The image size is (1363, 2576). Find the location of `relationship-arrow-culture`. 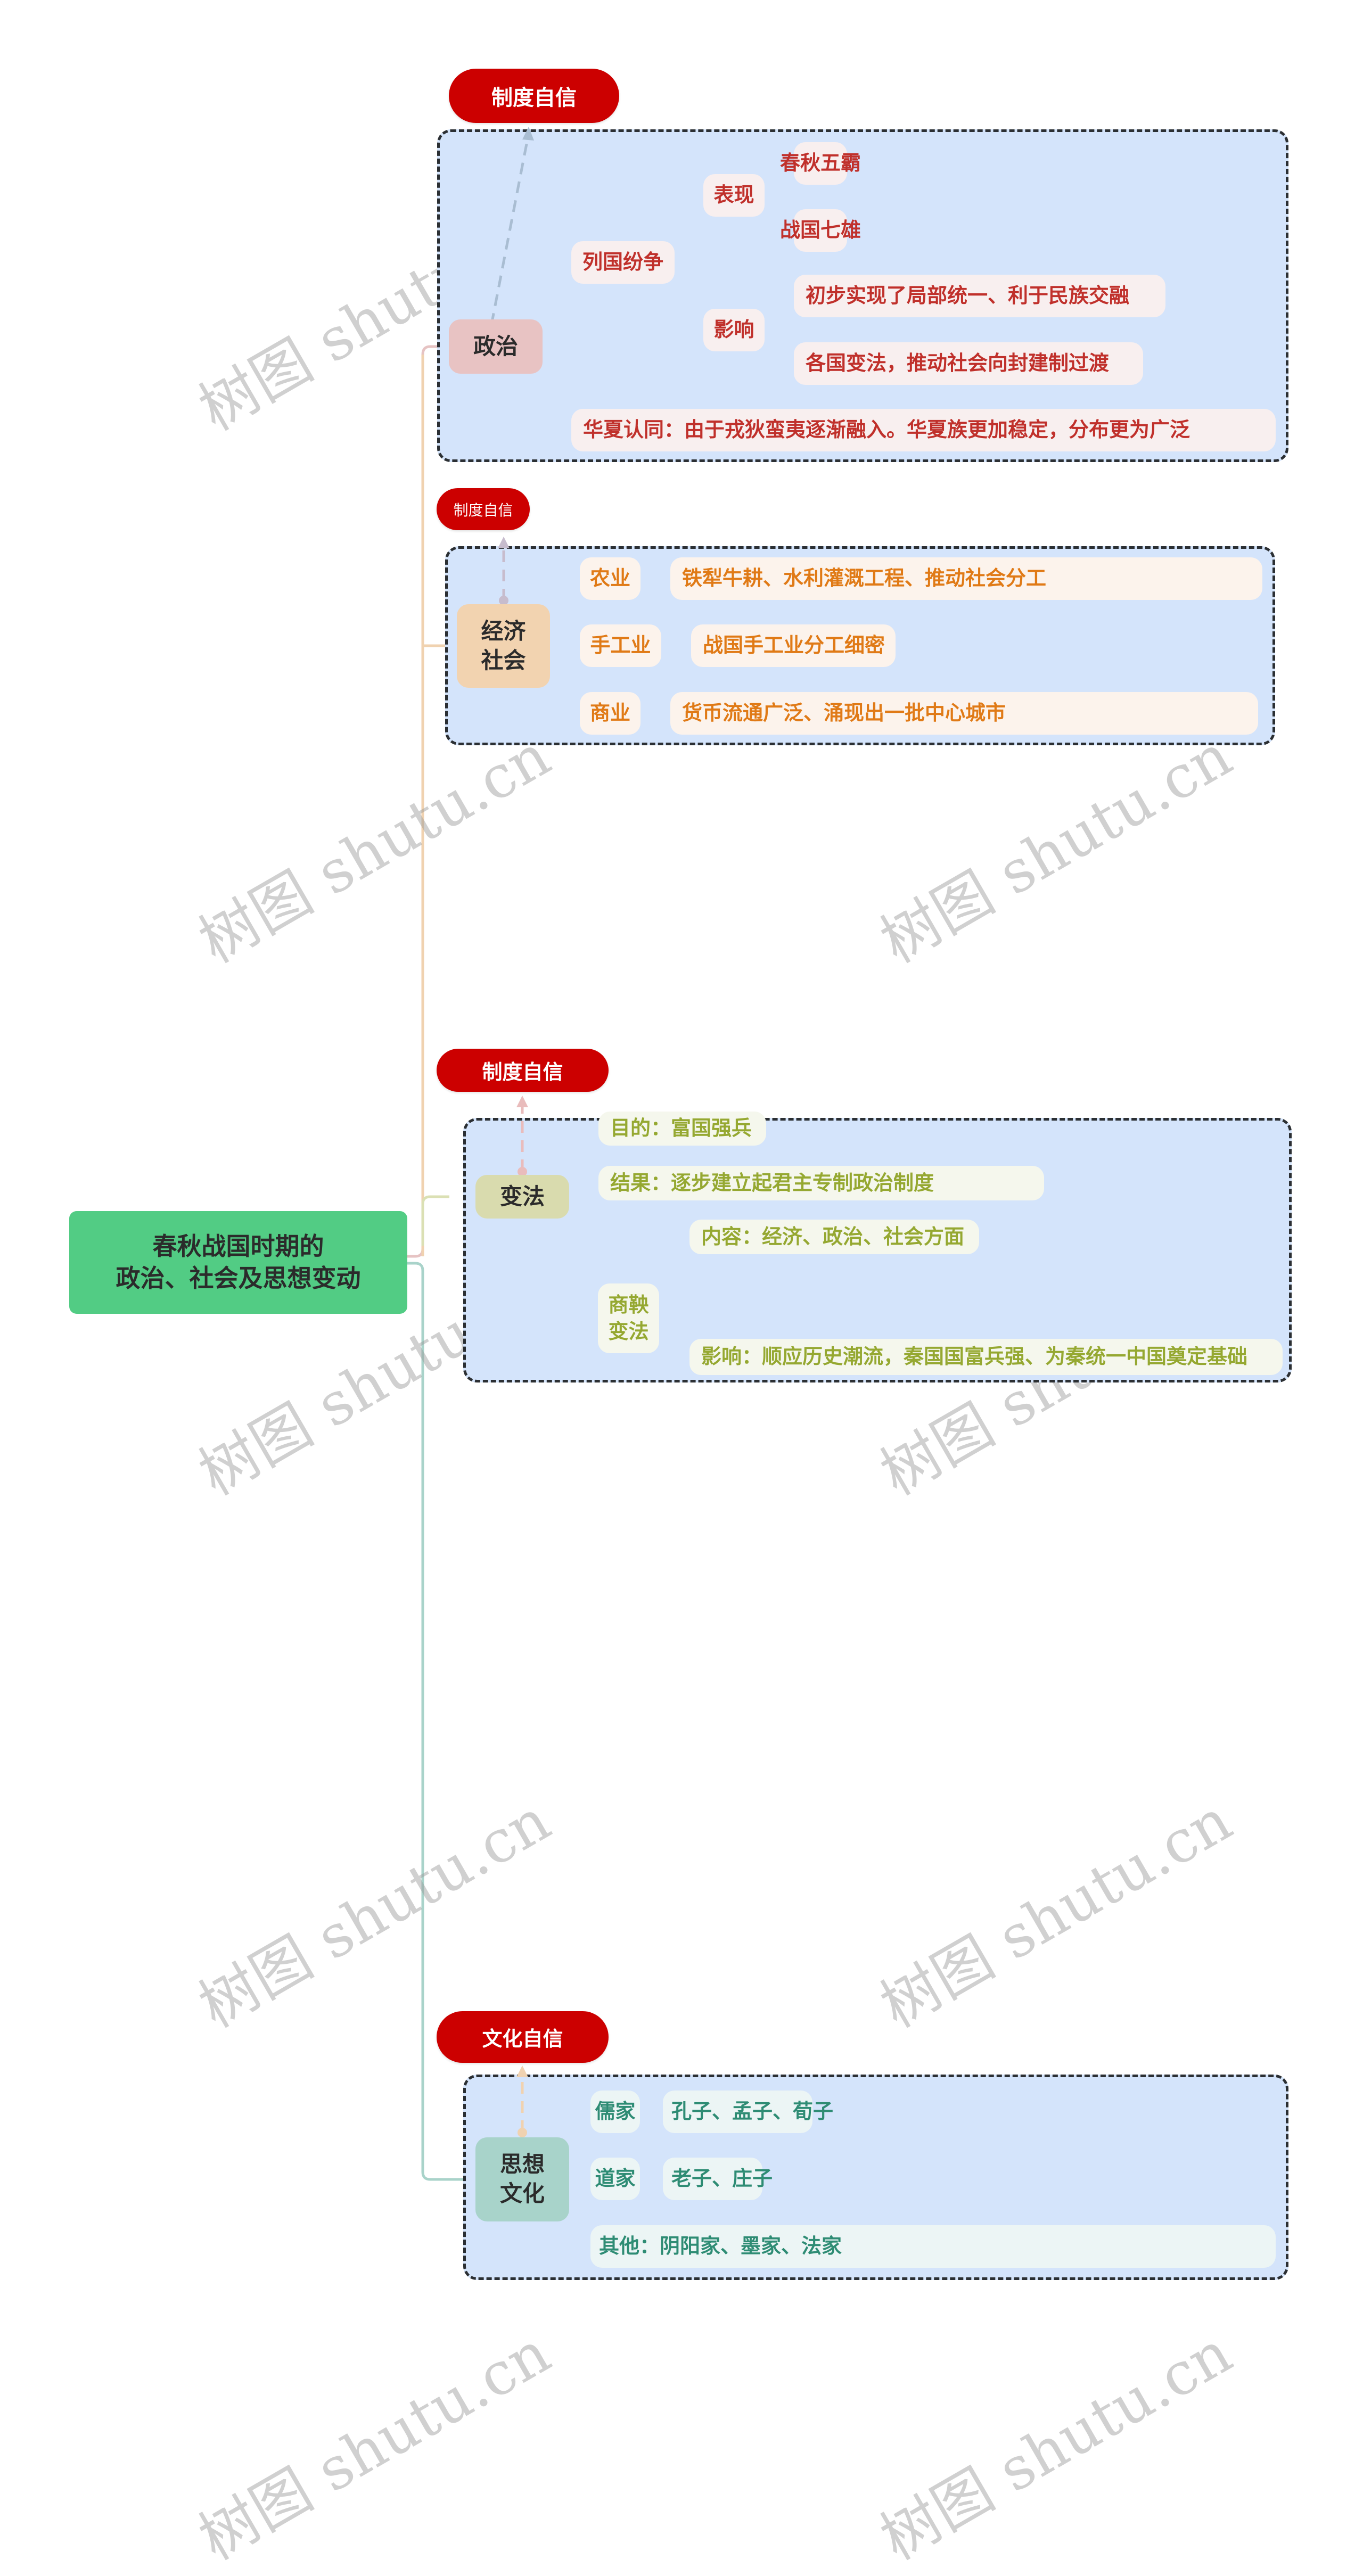

relationship-arrow-culture is located at coordinates (522, 2101).